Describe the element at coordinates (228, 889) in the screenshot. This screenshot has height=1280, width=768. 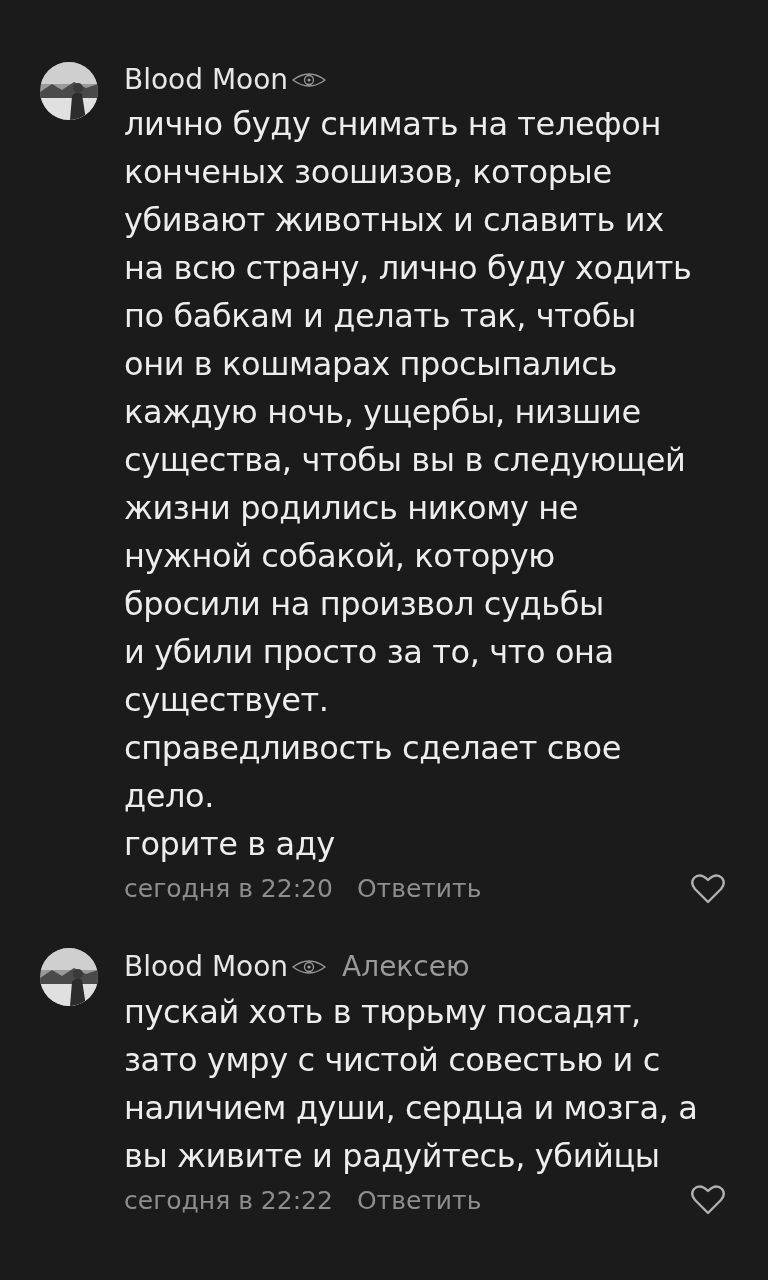
I see `comment-time: сегодня в 22:20` at that location.